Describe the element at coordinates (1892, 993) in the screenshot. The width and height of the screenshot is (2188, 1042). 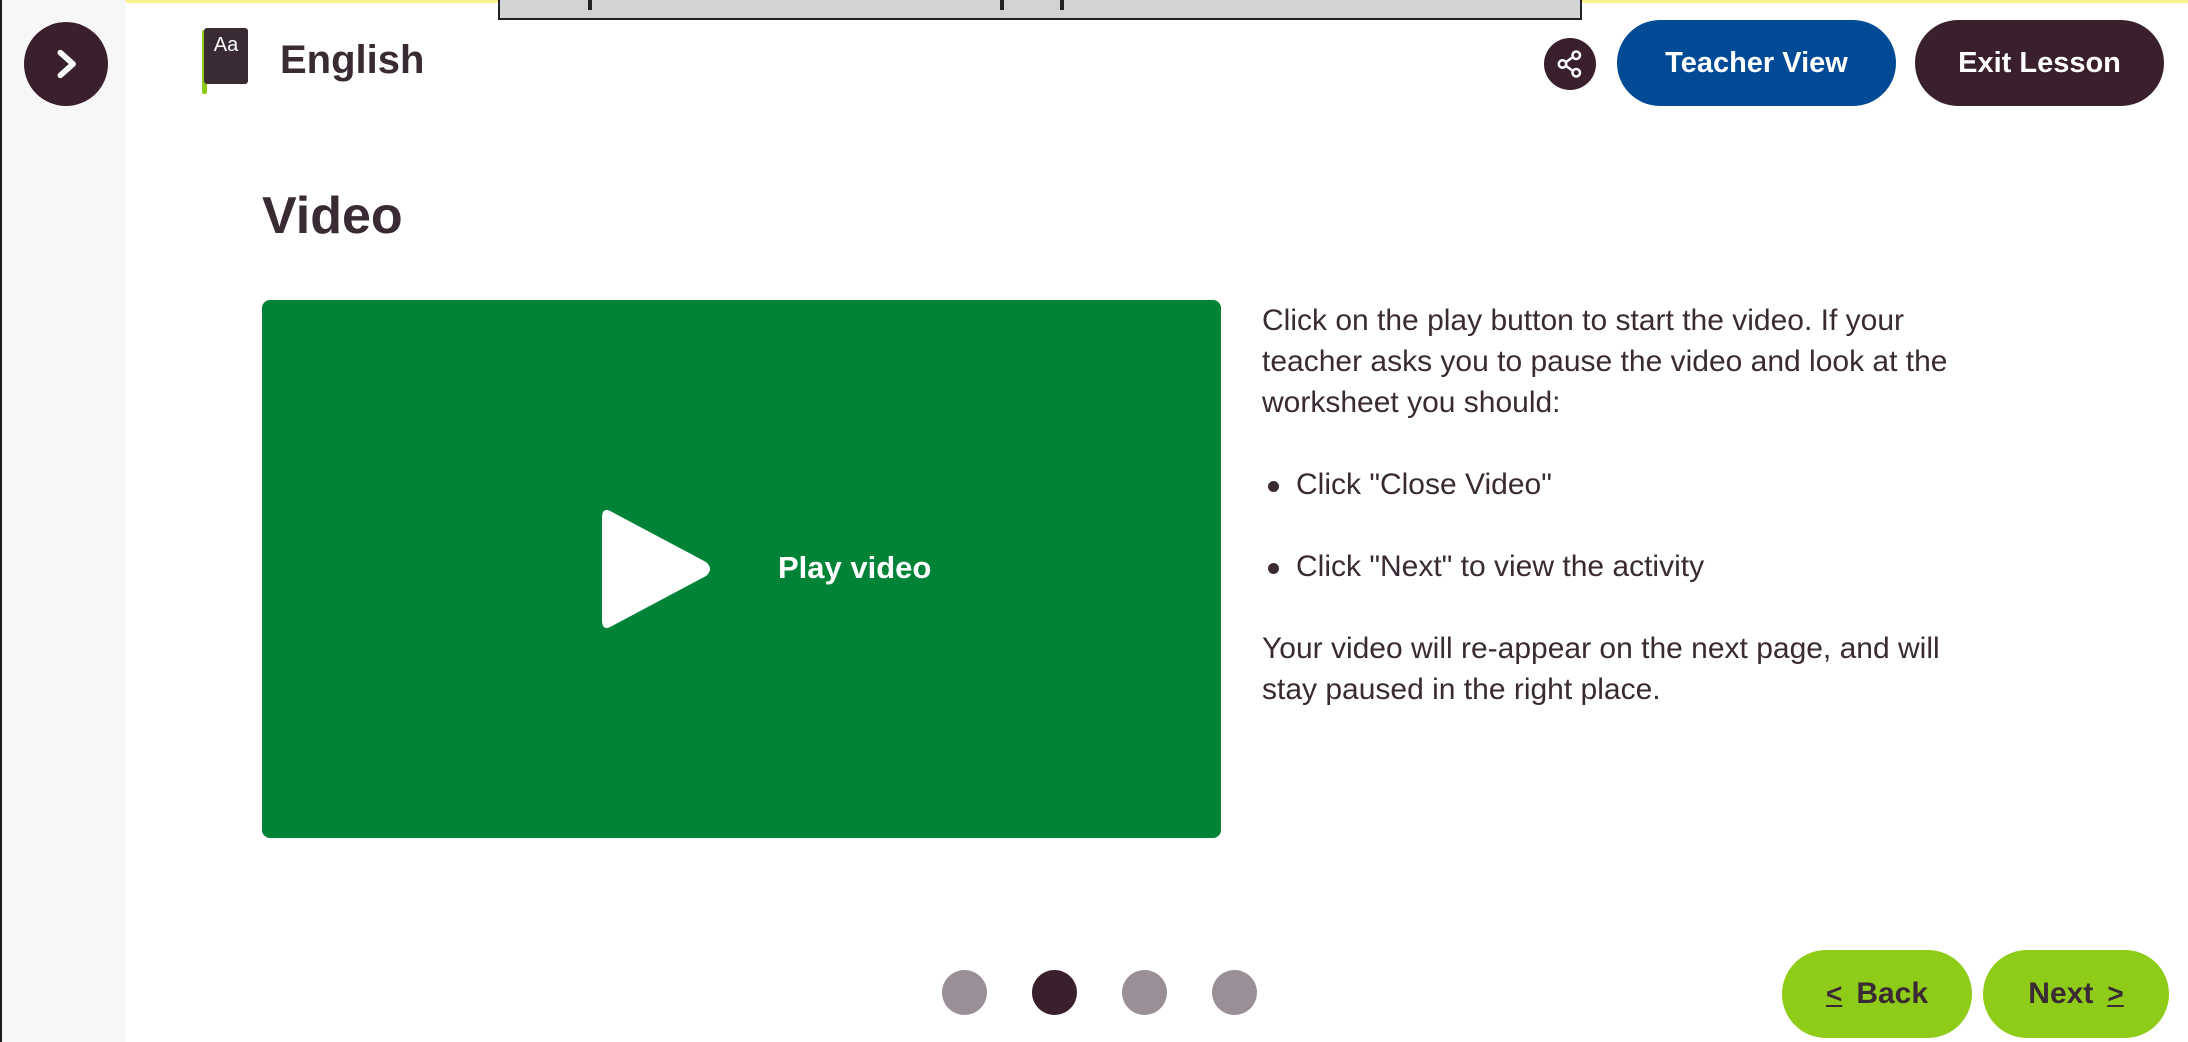
I see `back-button-label: Back` at that location.